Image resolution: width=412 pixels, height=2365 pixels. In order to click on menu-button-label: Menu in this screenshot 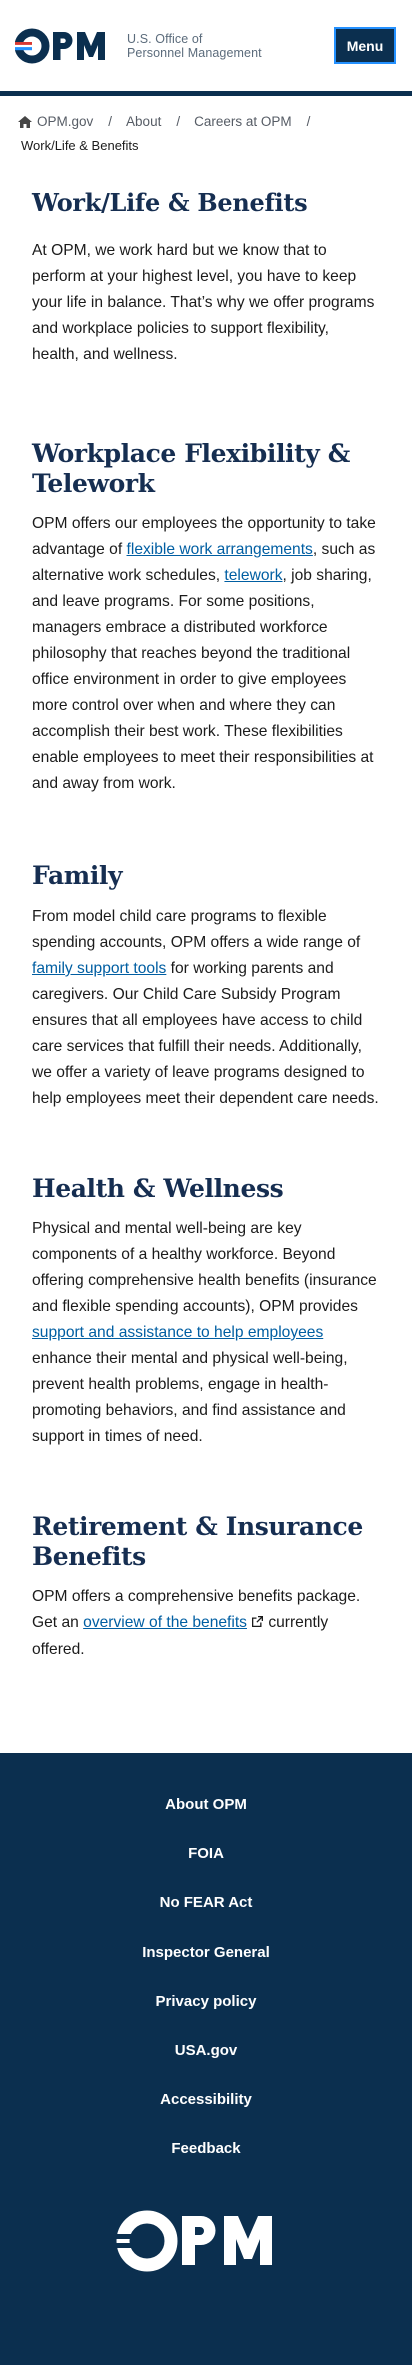, I will do `click(365, 45)`.